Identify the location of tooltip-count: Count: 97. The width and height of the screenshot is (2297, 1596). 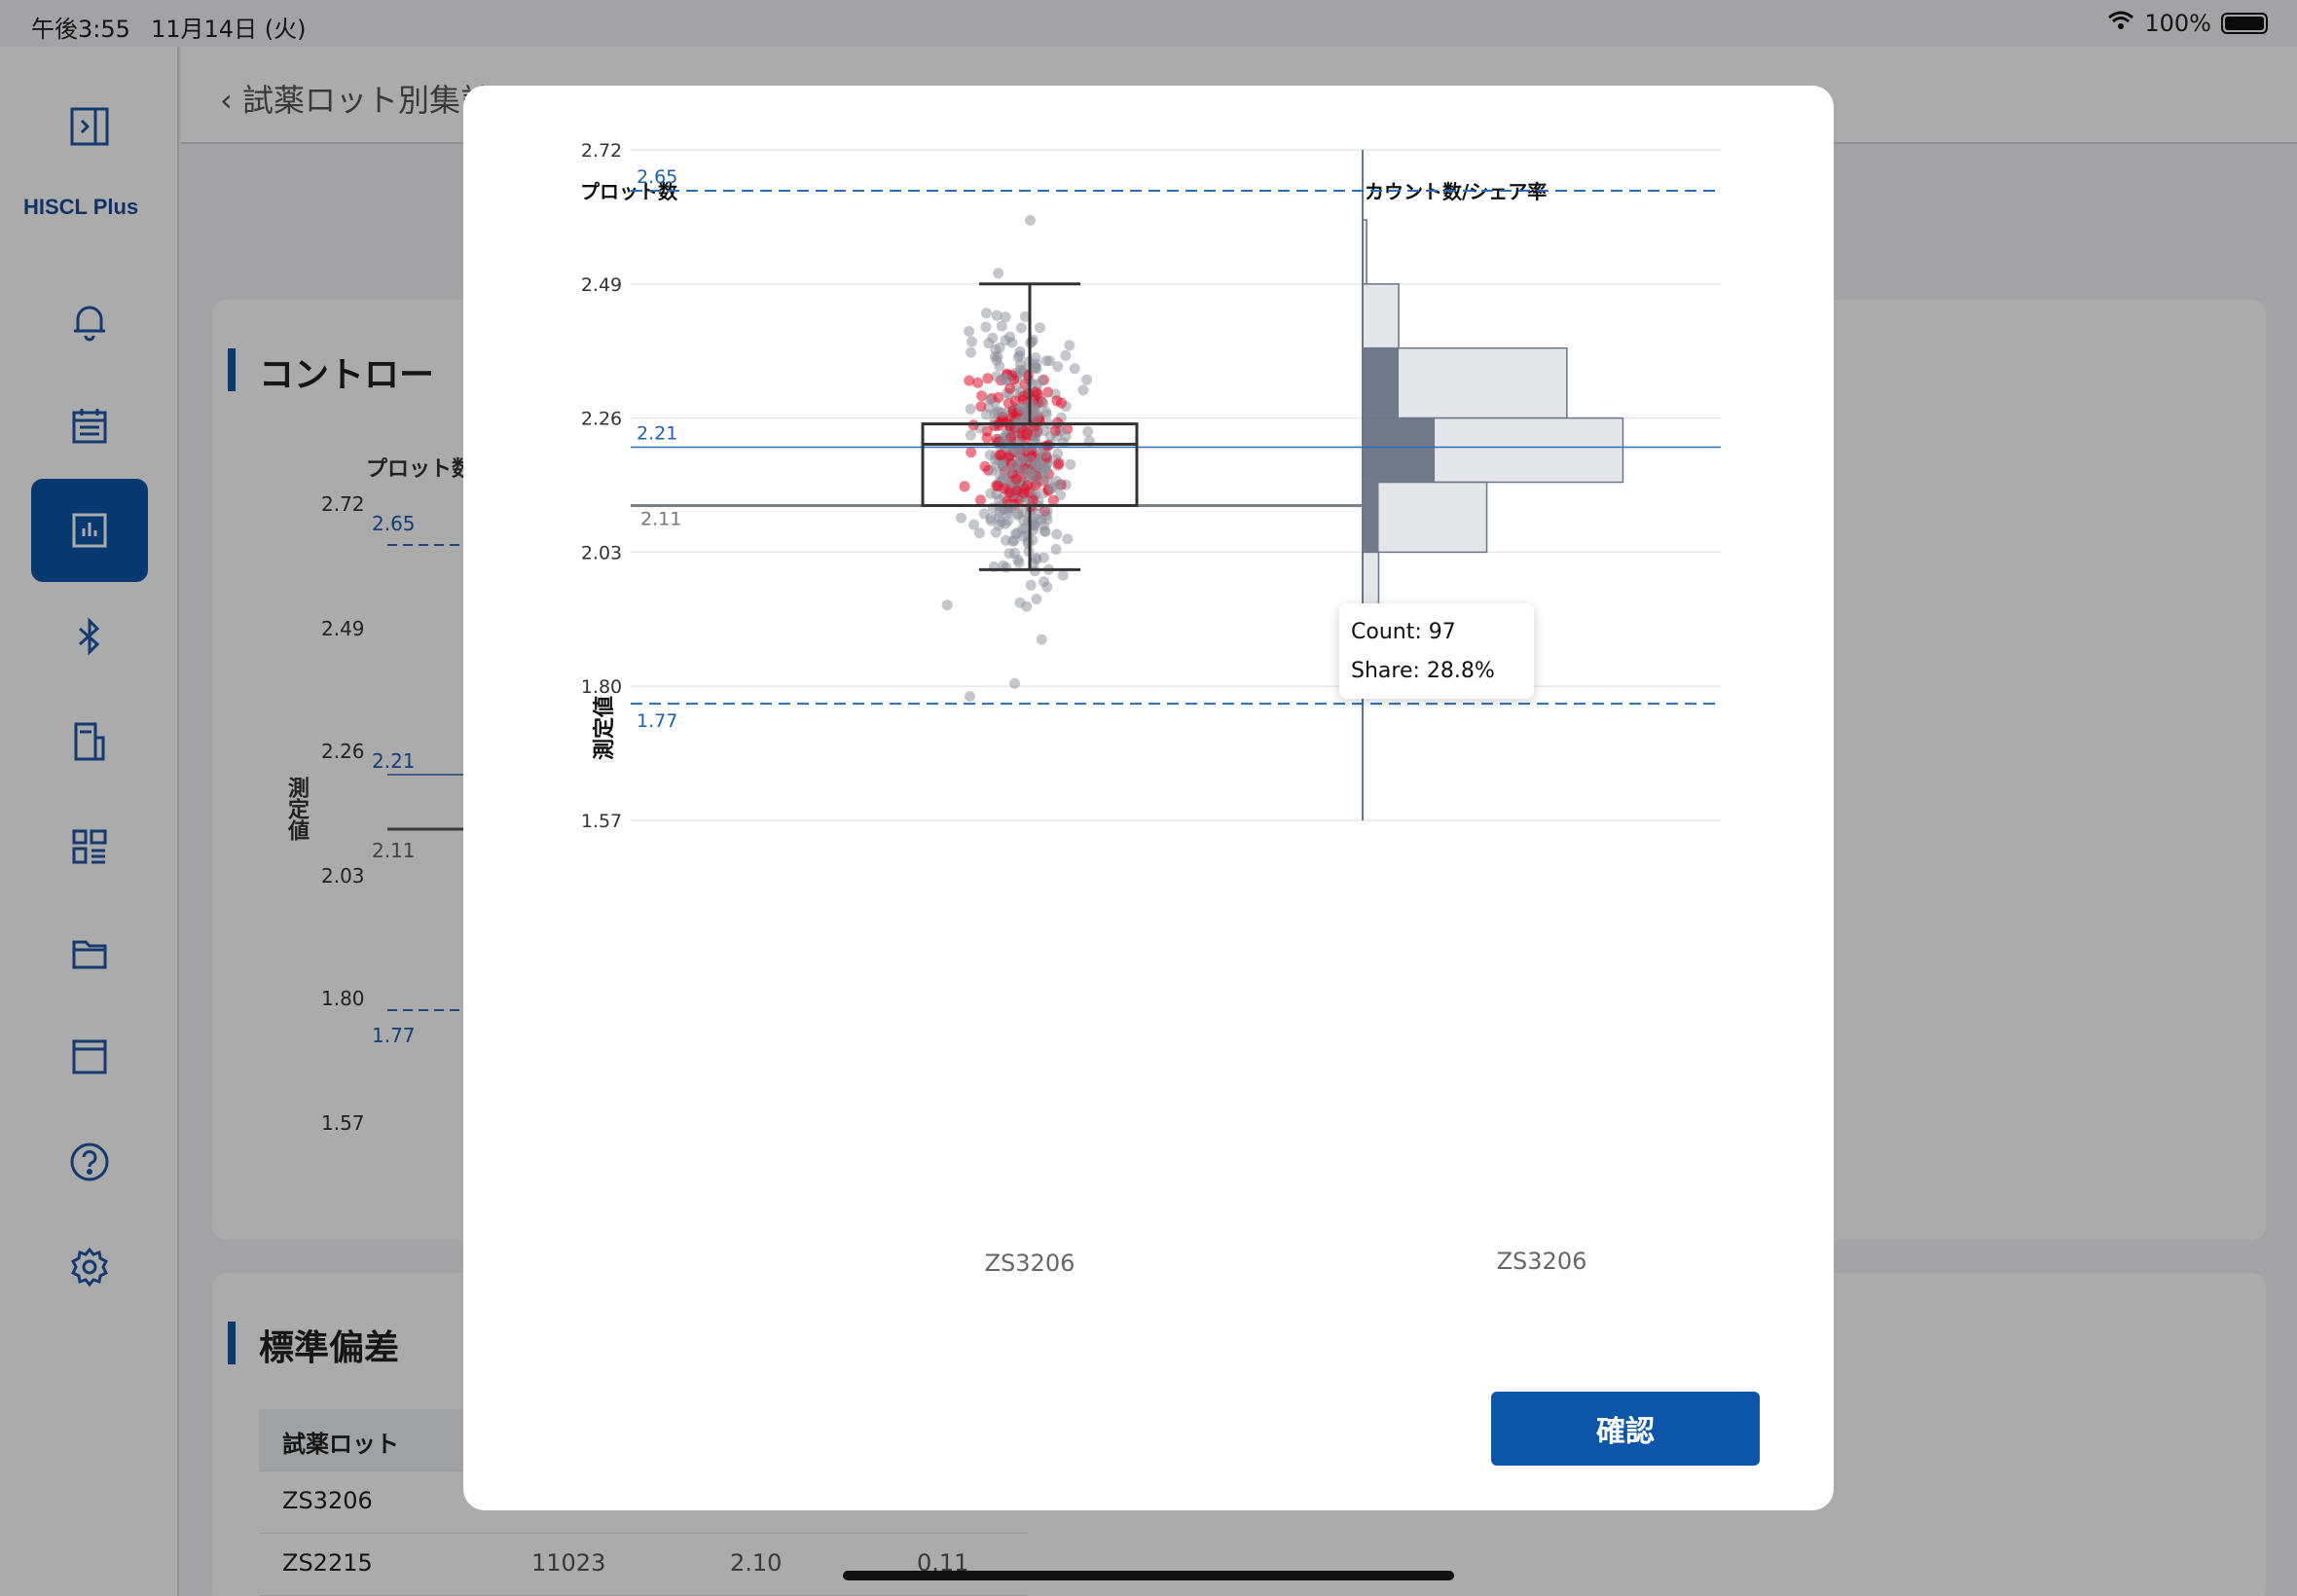
(1404, 632).